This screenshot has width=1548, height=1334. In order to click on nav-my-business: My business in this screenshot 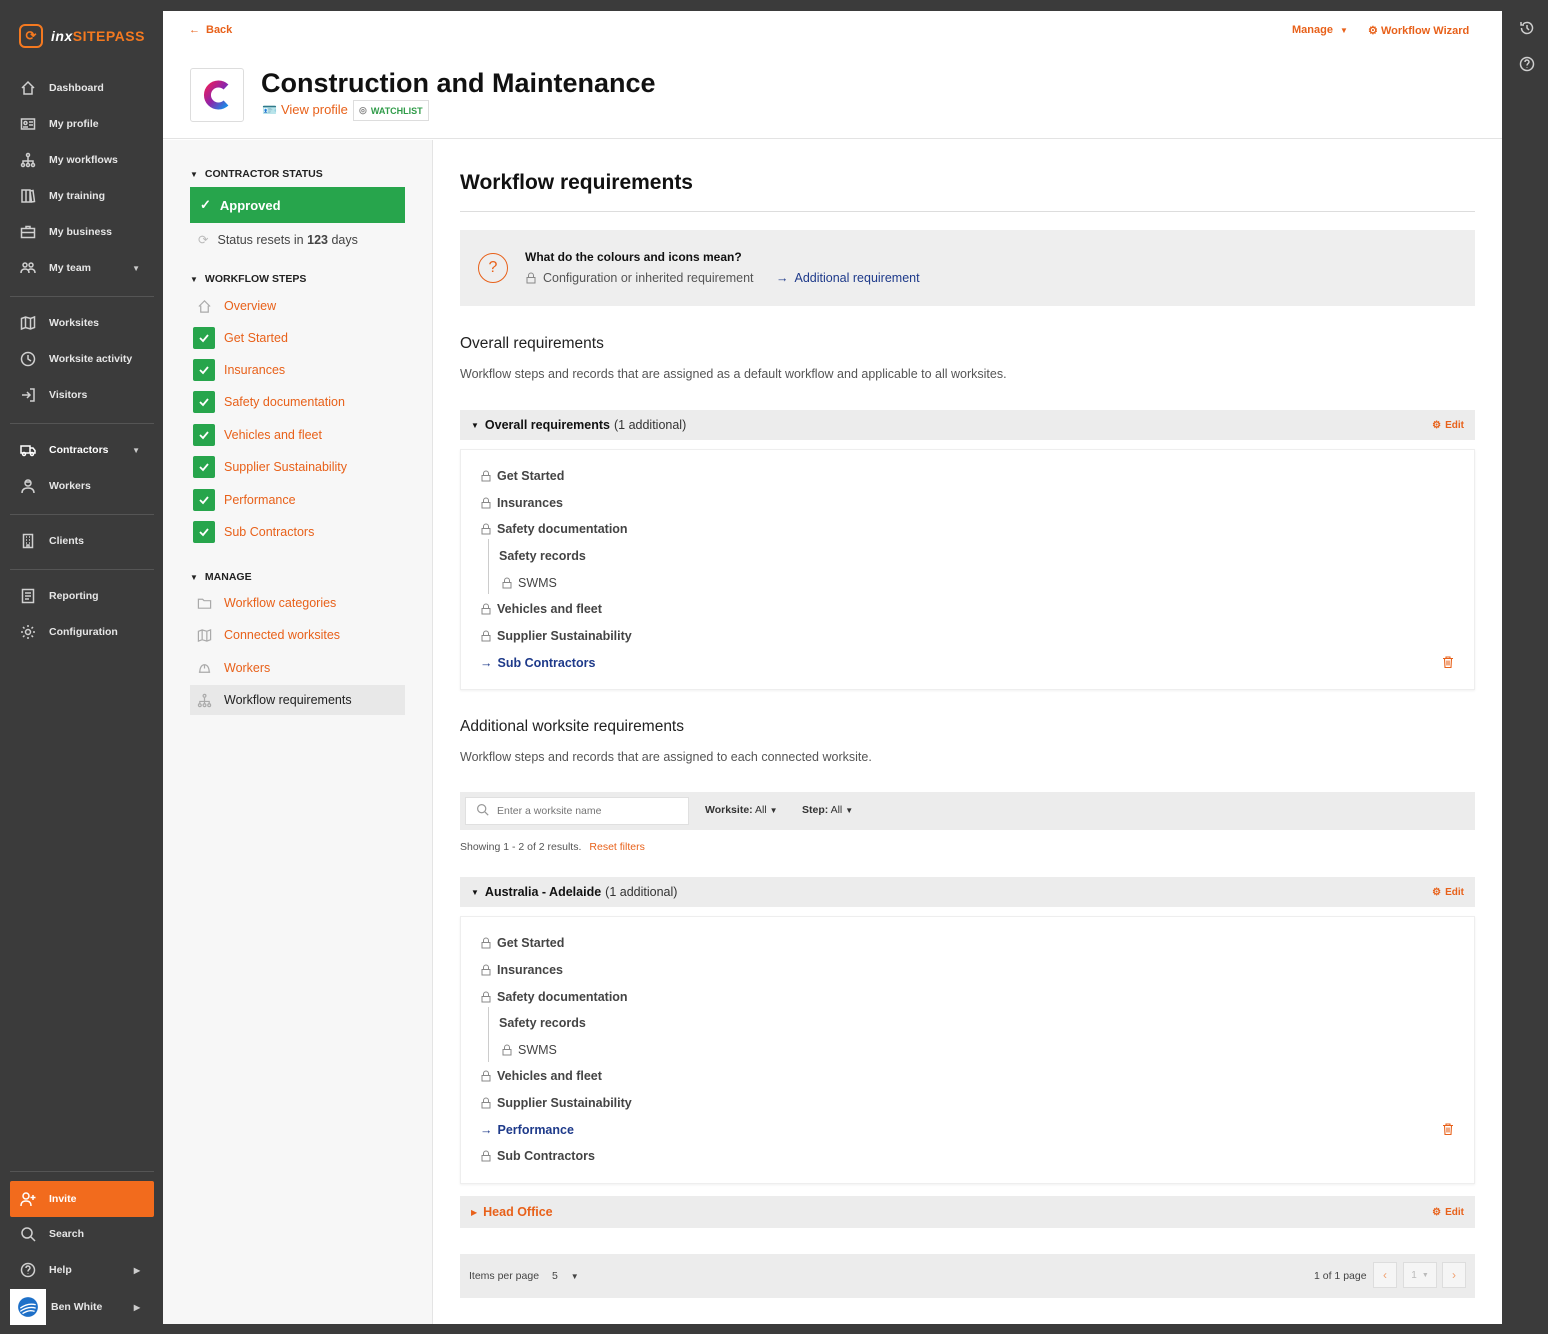, I will do `click(82, 232)`.